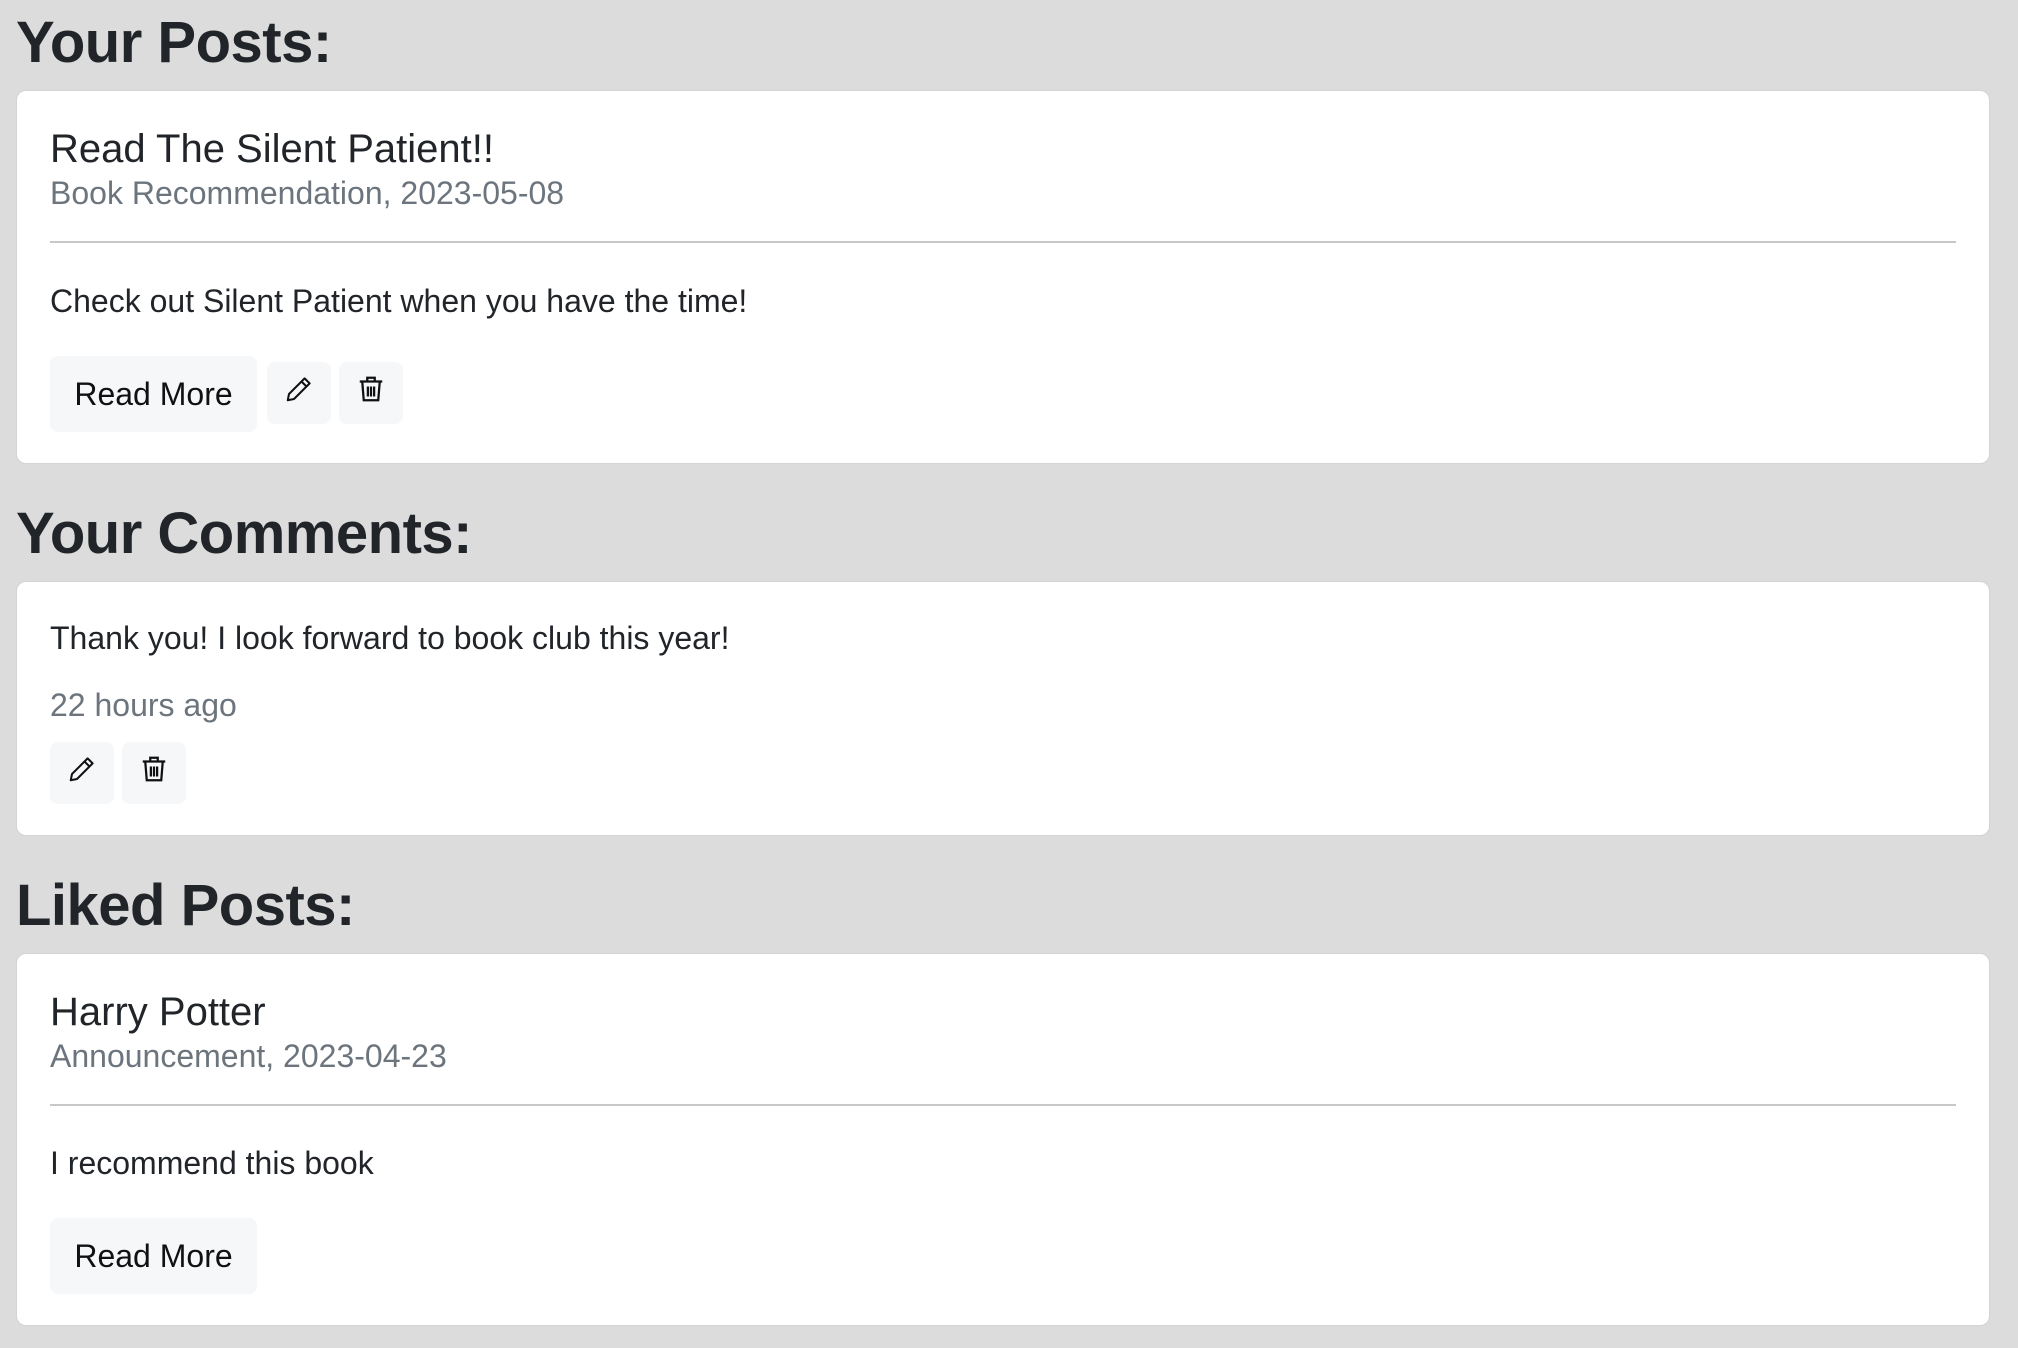 The image size is (2018, 1348). Describe the element at coordinates (307, 193) in the screenshot. I see `post-meta: Book Recommendation, 2023-05-08` at that location.